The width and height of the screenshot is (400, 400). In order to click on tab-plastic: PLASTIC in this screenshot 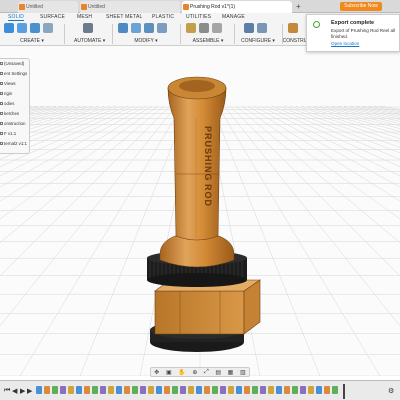, I will do `click(163, 17)`.